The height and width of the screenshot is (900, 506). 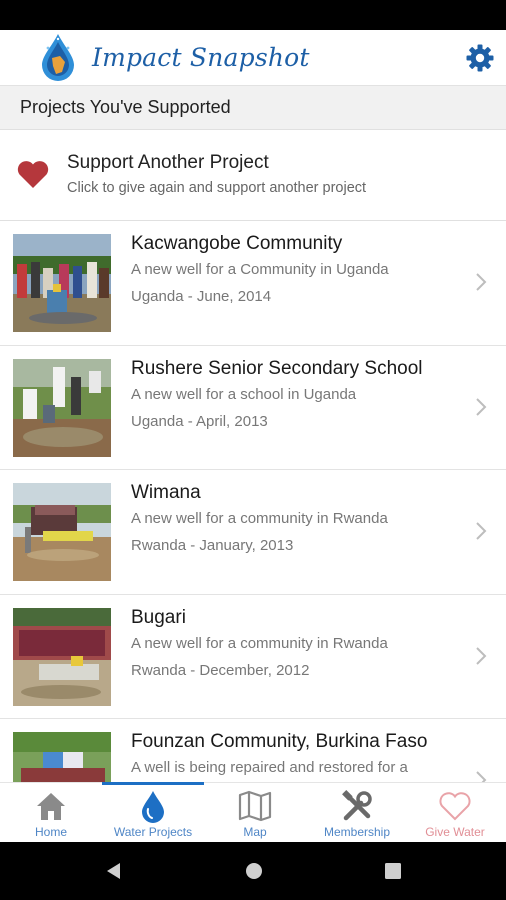 I want to click on heart-icon, so click(x=33, y=174).